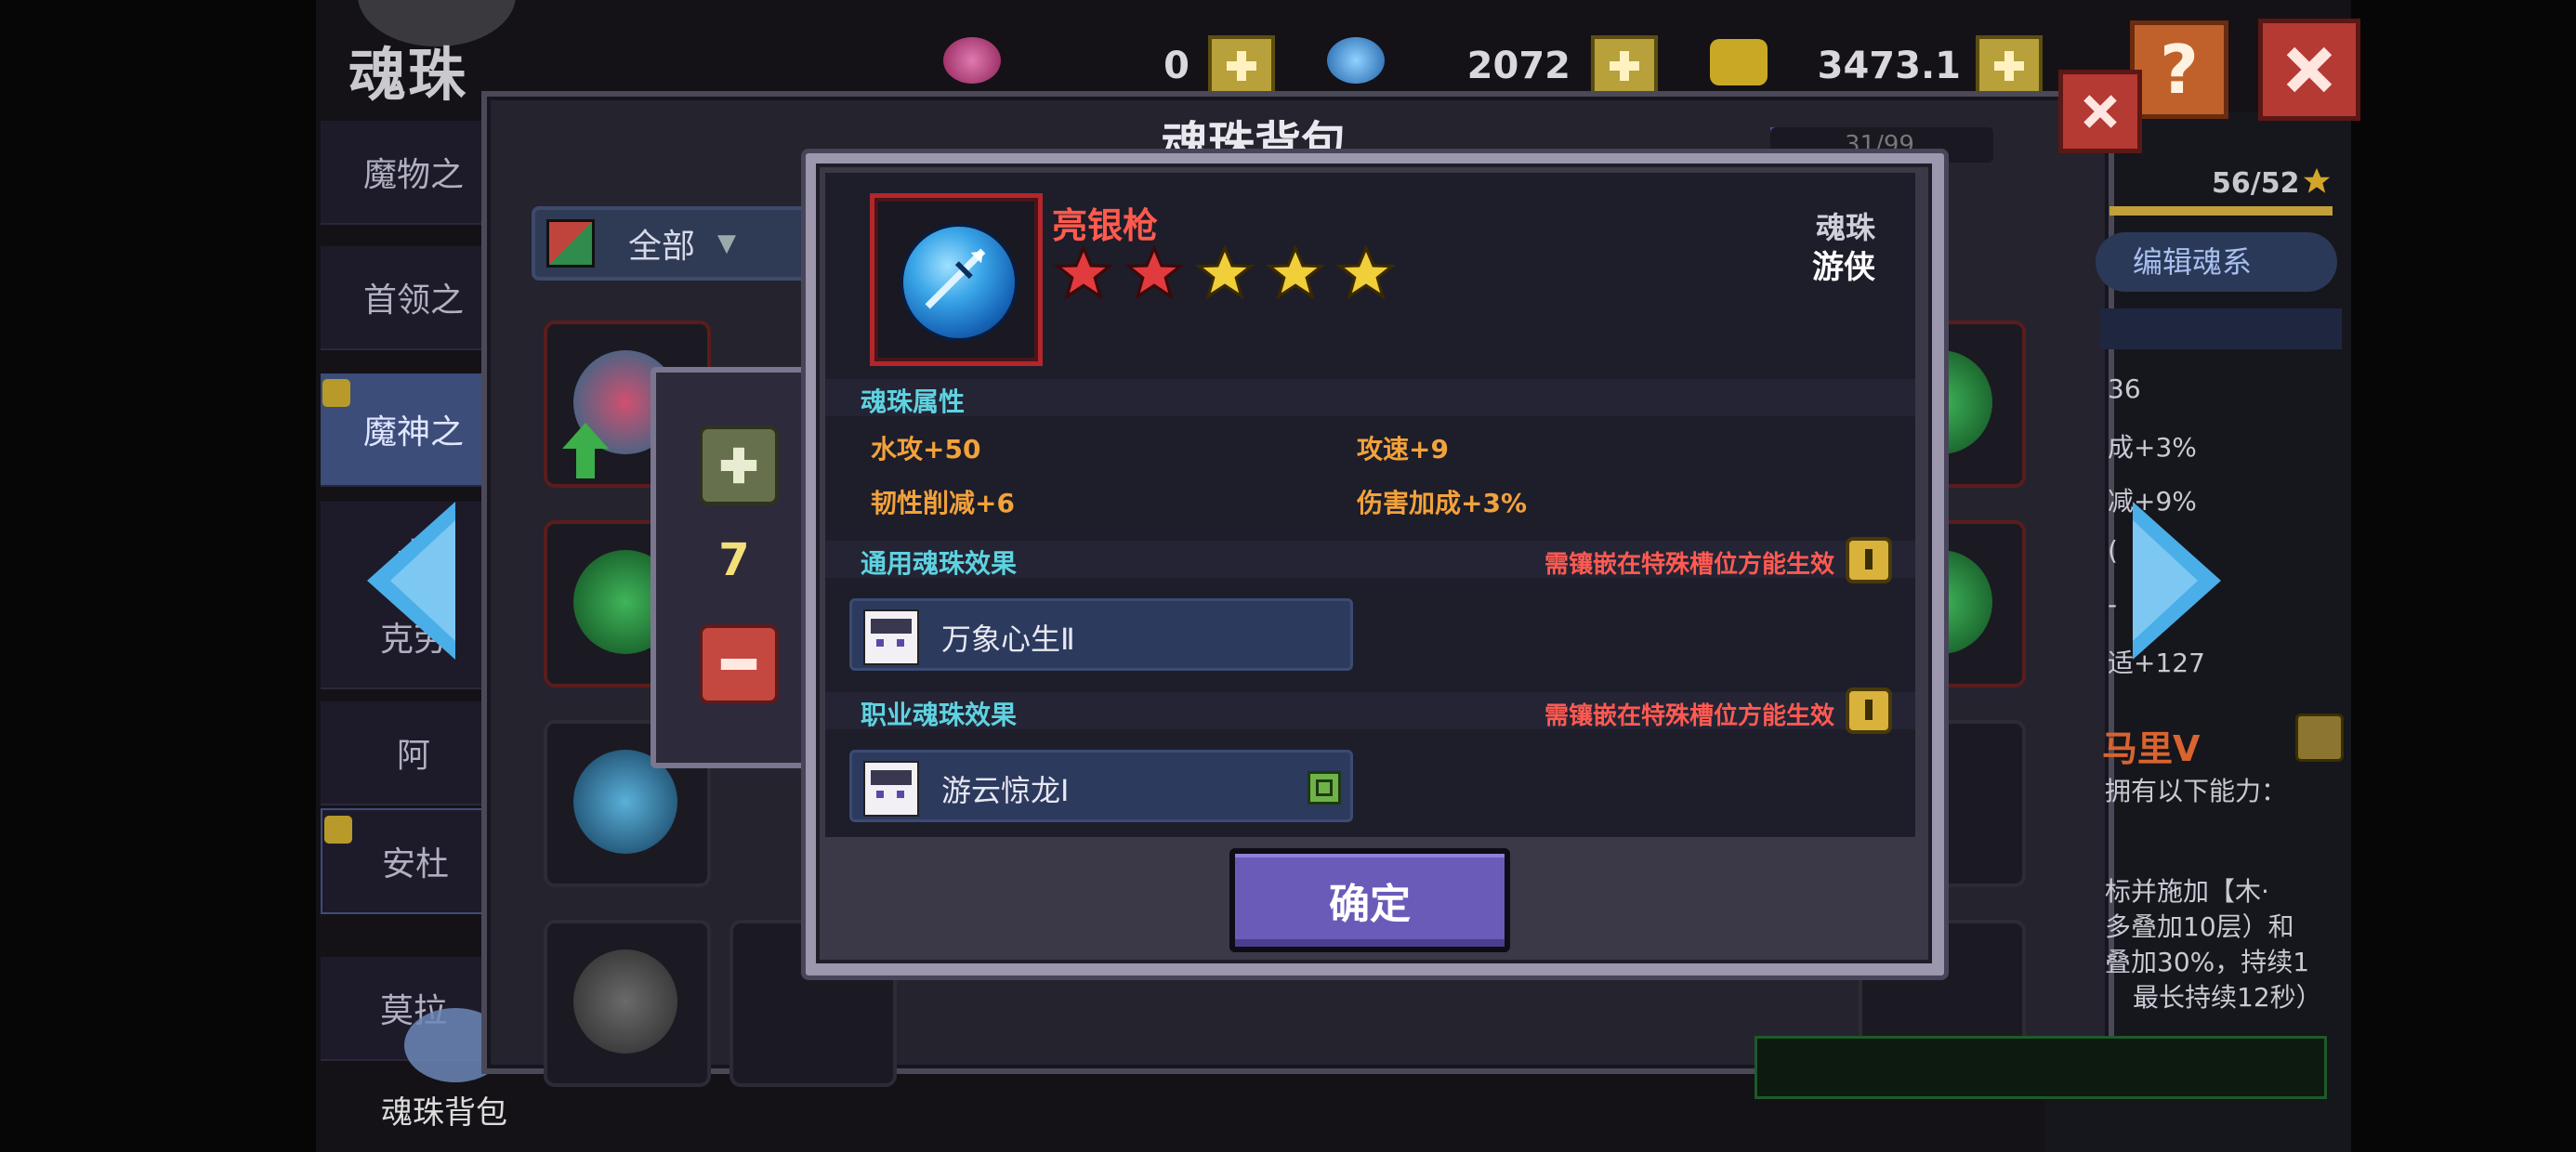  I want to click on close-button, so click(2309, 70).